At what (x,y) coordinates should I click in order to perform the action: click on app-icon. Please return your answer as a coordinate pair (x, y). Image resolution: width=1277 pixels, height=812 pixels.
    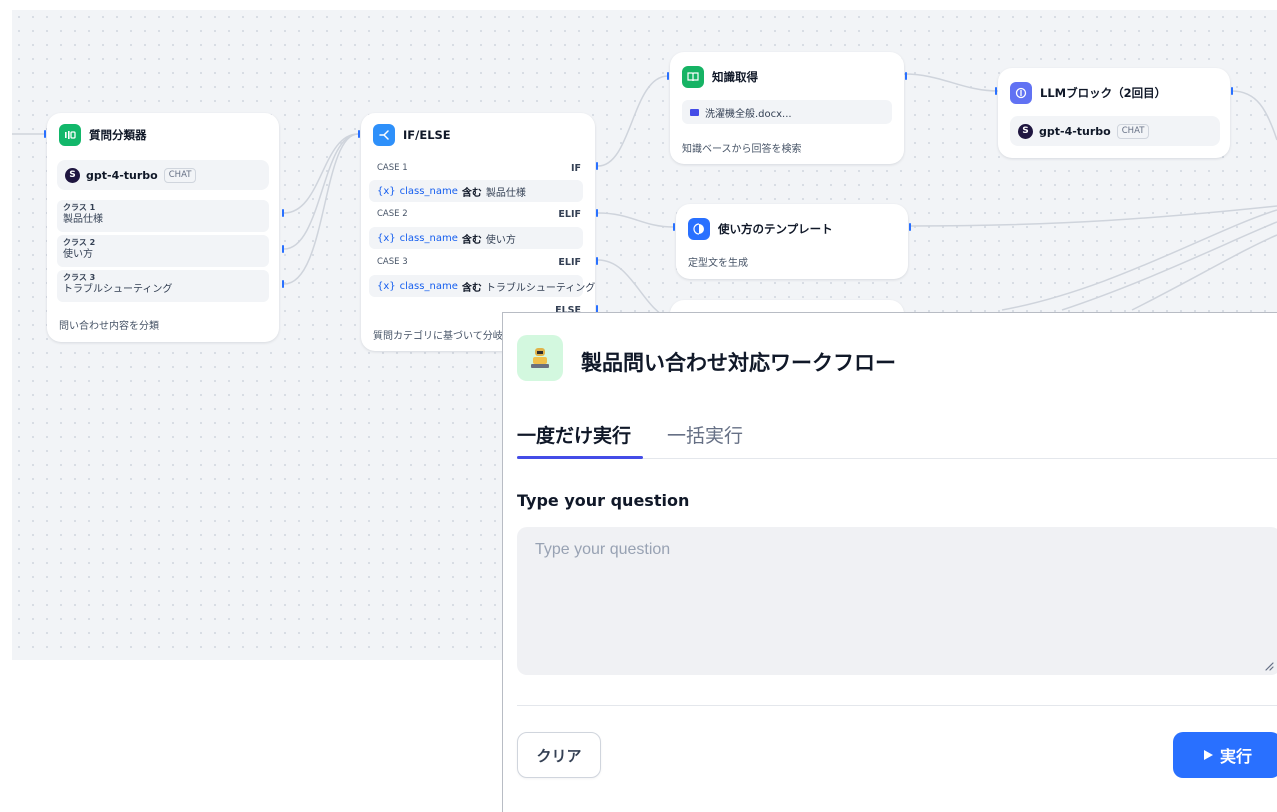
    Looking at the image, I should click on (540, 358).